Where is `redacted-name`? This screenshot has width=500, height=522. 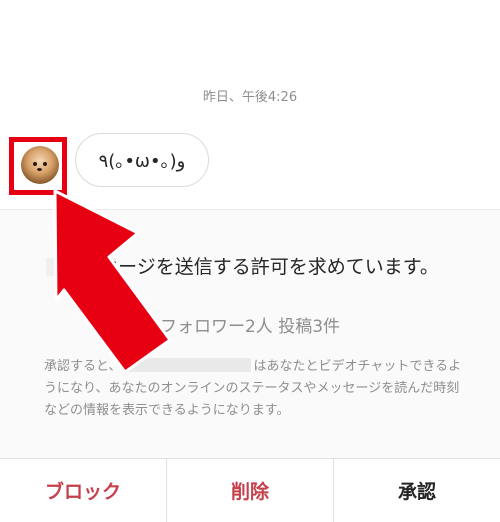
redacted-name is located at coordinates (187, 365).